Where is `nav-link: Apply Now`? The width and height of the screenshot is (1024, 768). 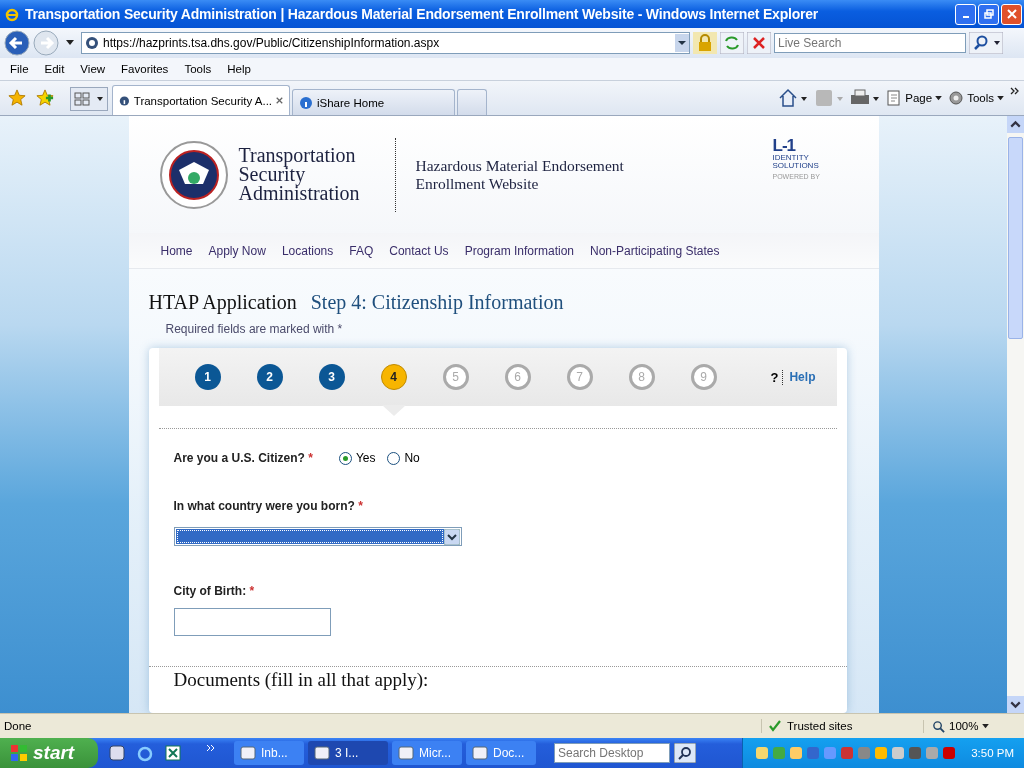
nav-link: Apply Now is located at coordinates (237, 250).